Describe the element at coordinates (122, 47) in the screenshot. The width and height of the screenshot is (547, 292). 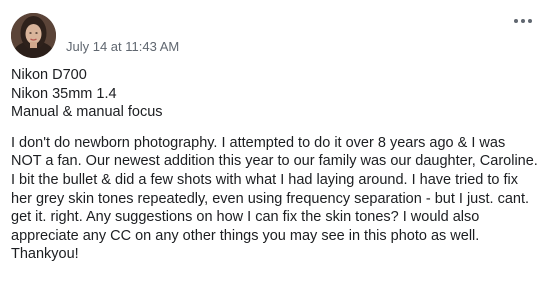
I see `post-timestamp: July 14 at 11:43 AM` at that location.